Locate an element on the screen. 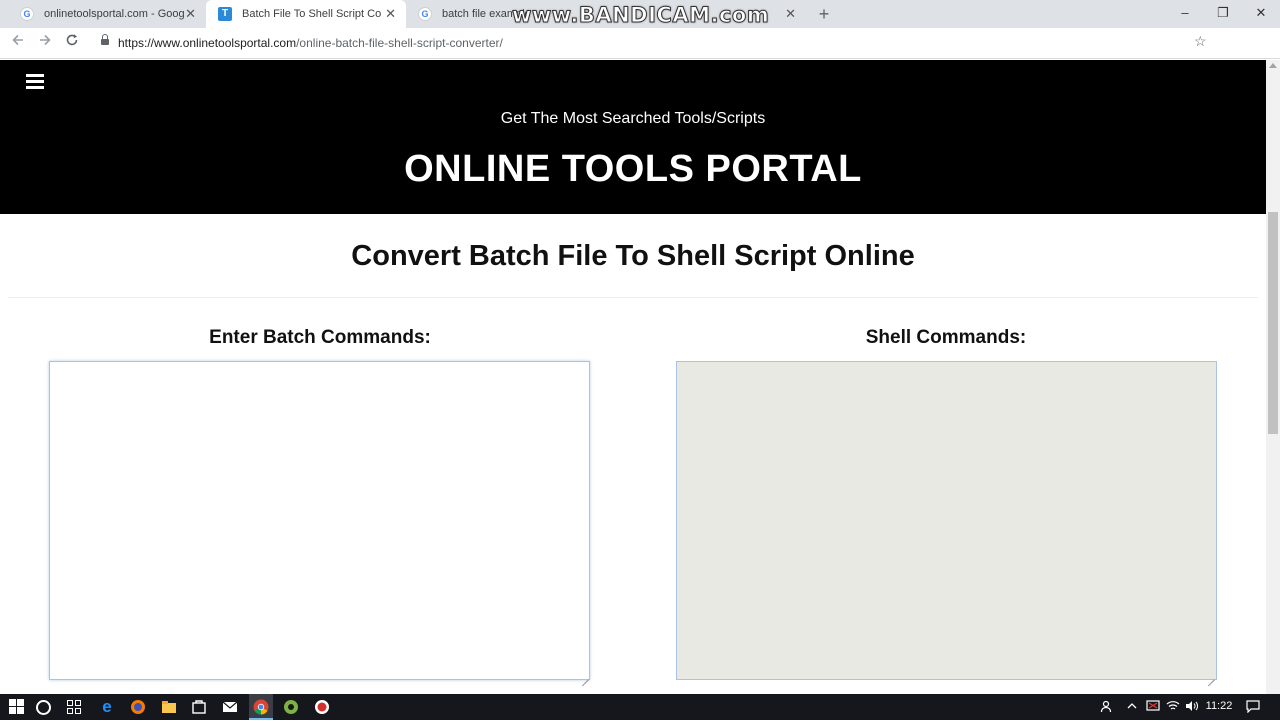  taskbar-clock: 11:22 is located at coordinates (1219, 706).